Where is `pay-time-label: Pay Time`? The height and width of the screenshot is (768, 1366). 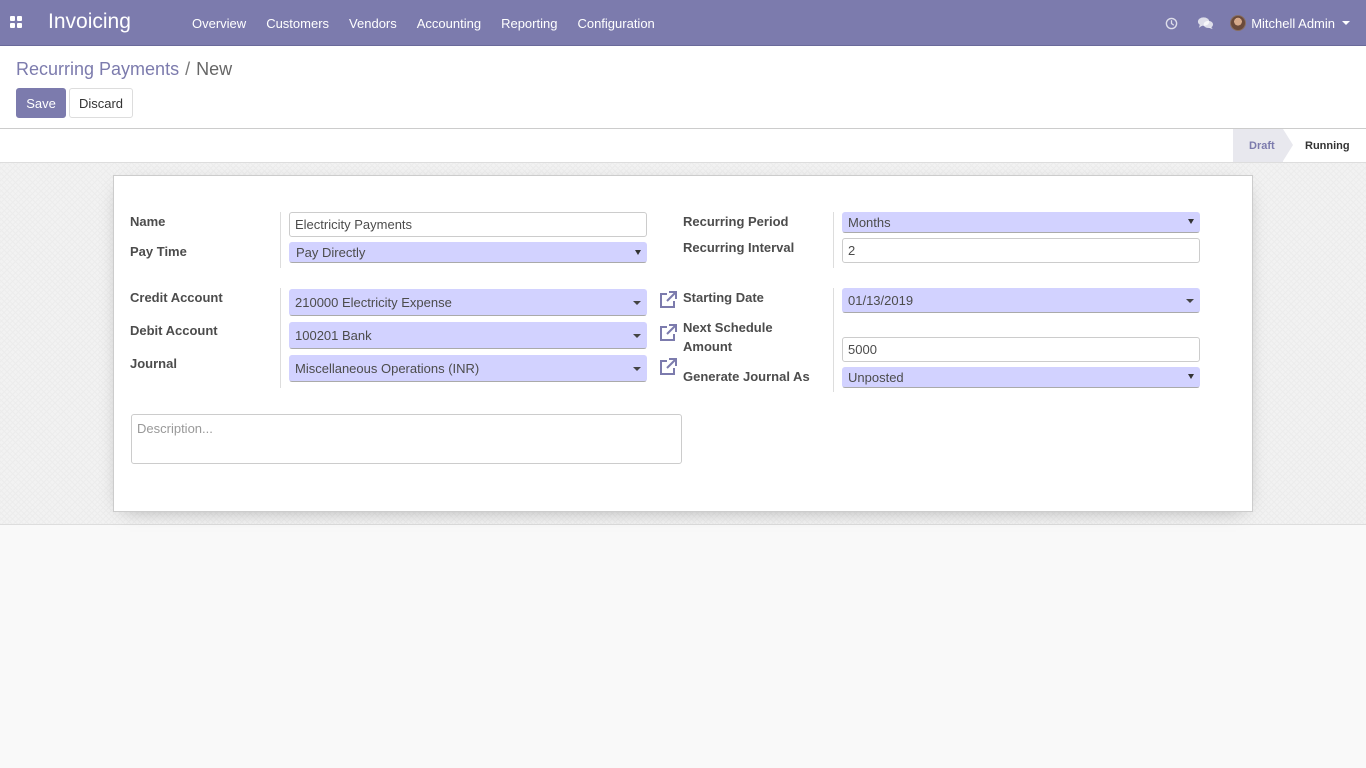 pay-time-label: Pay Time is located at coordinates (158, 251).